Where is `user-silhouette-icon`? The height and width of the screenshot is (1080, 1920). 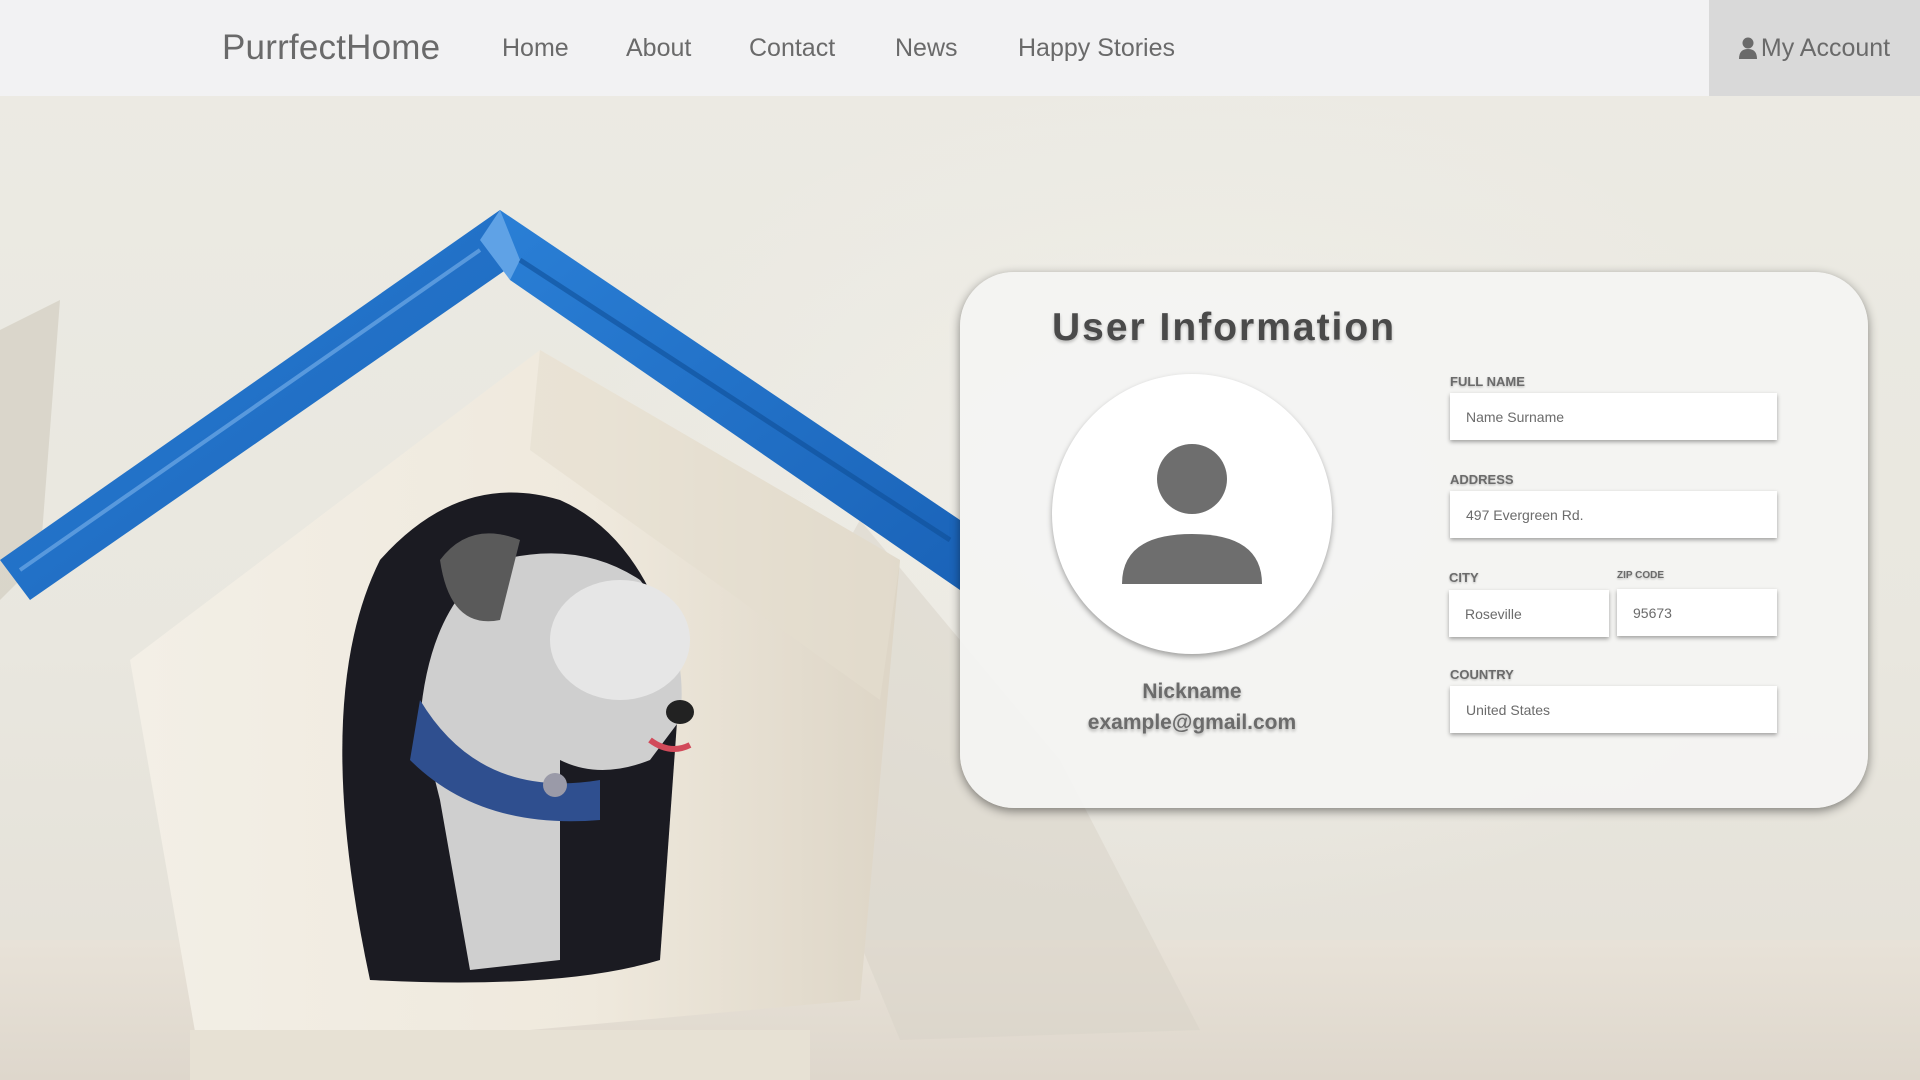 user-silhouette-icon is located at coordinates (1192, 514).